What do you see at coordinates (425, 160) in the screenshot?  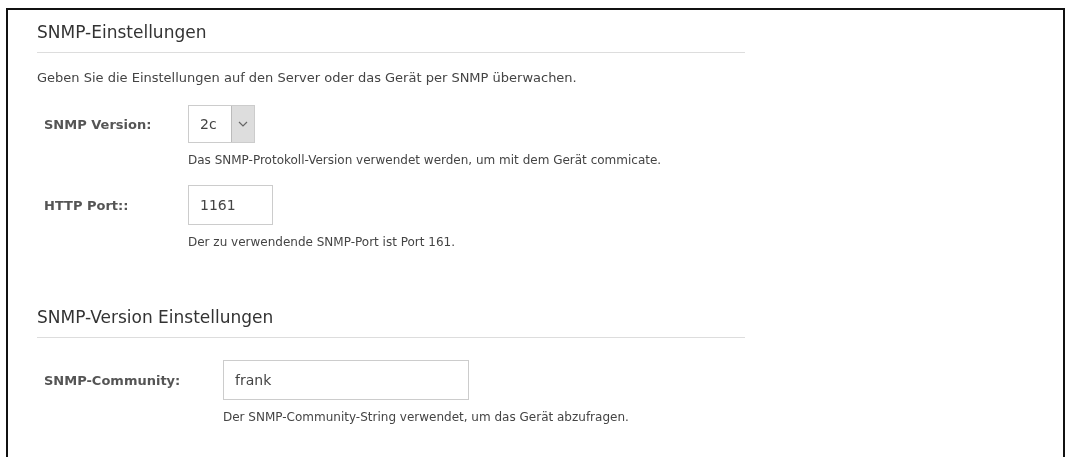 I see `help-text: Das SNMP-Protokoll-Version verwendet werden, um mit dem Gerät commicate.` at bounding box center [425, 160].